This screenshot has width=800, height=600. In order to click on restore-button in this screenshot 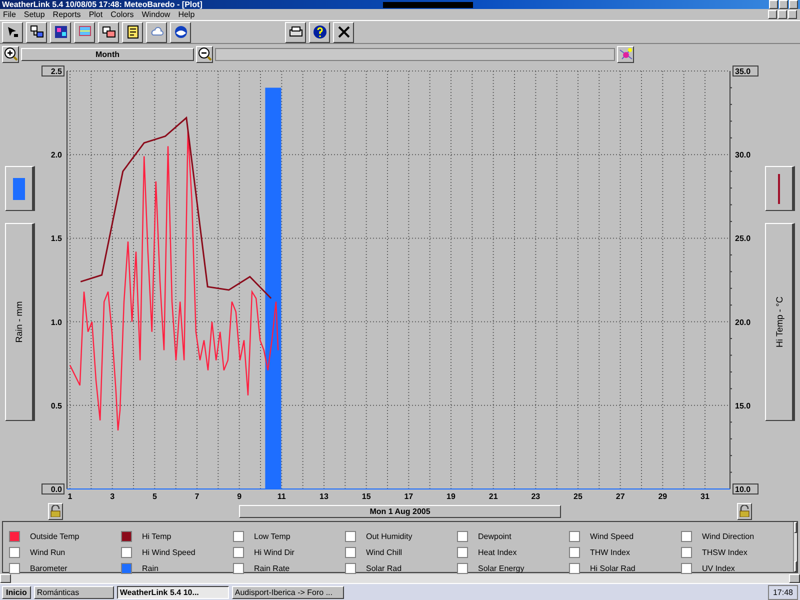, I will do `click(782, 14)`.